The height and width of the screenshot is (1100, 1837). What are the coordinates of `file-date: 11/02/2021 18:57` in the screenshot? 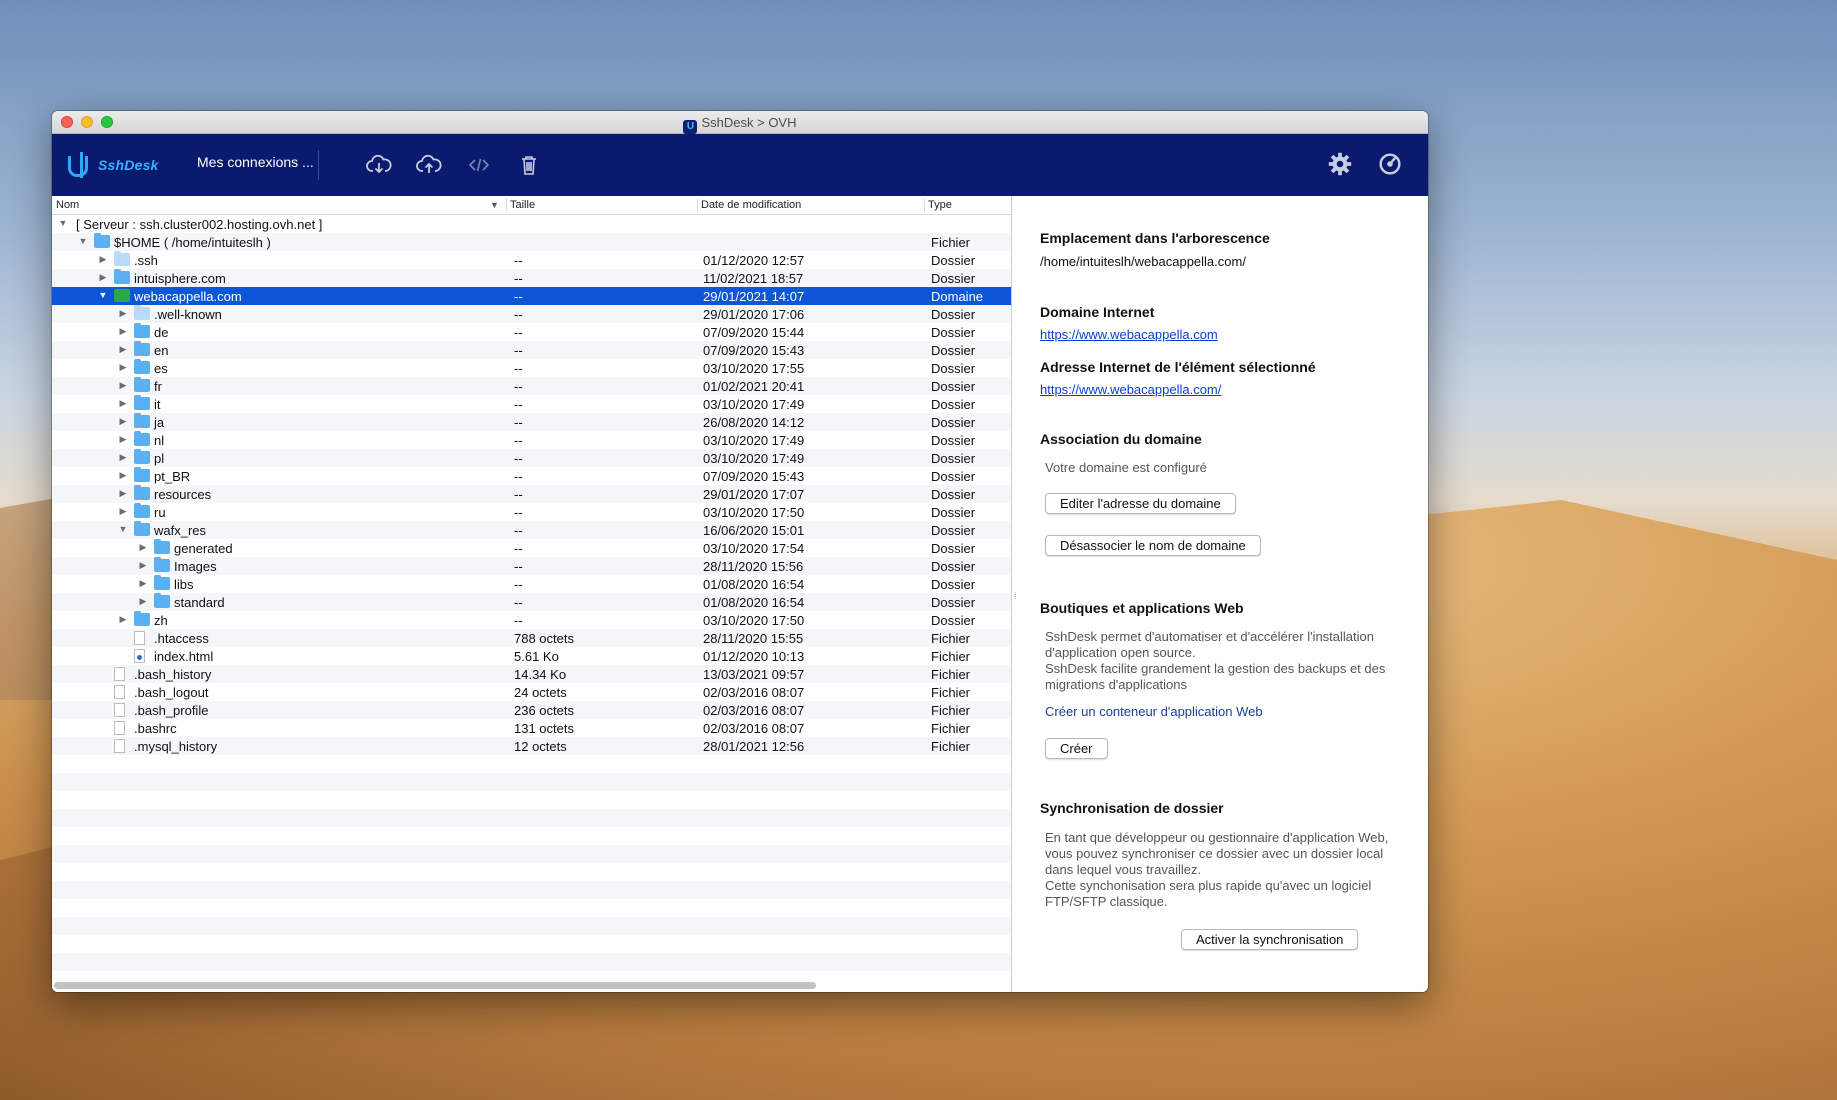 It's located at (753, 278).